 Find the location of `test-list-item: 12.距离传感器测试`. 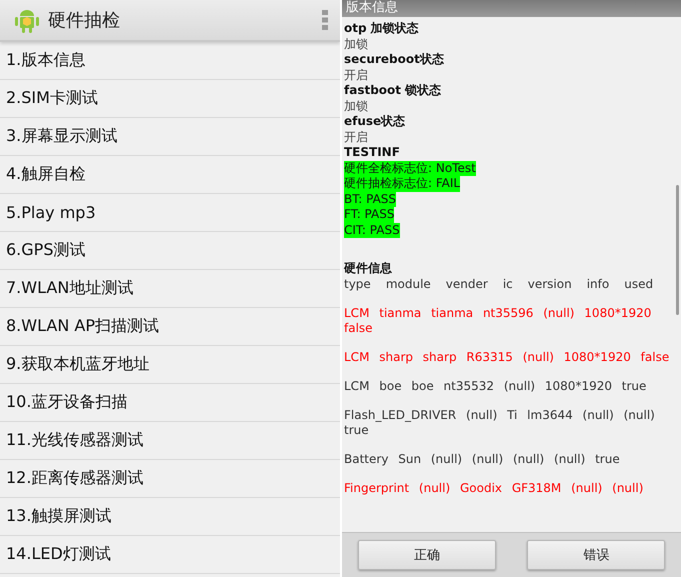

test-list-item: 12.距离传感器测试 is located at coordinates (170, 479).